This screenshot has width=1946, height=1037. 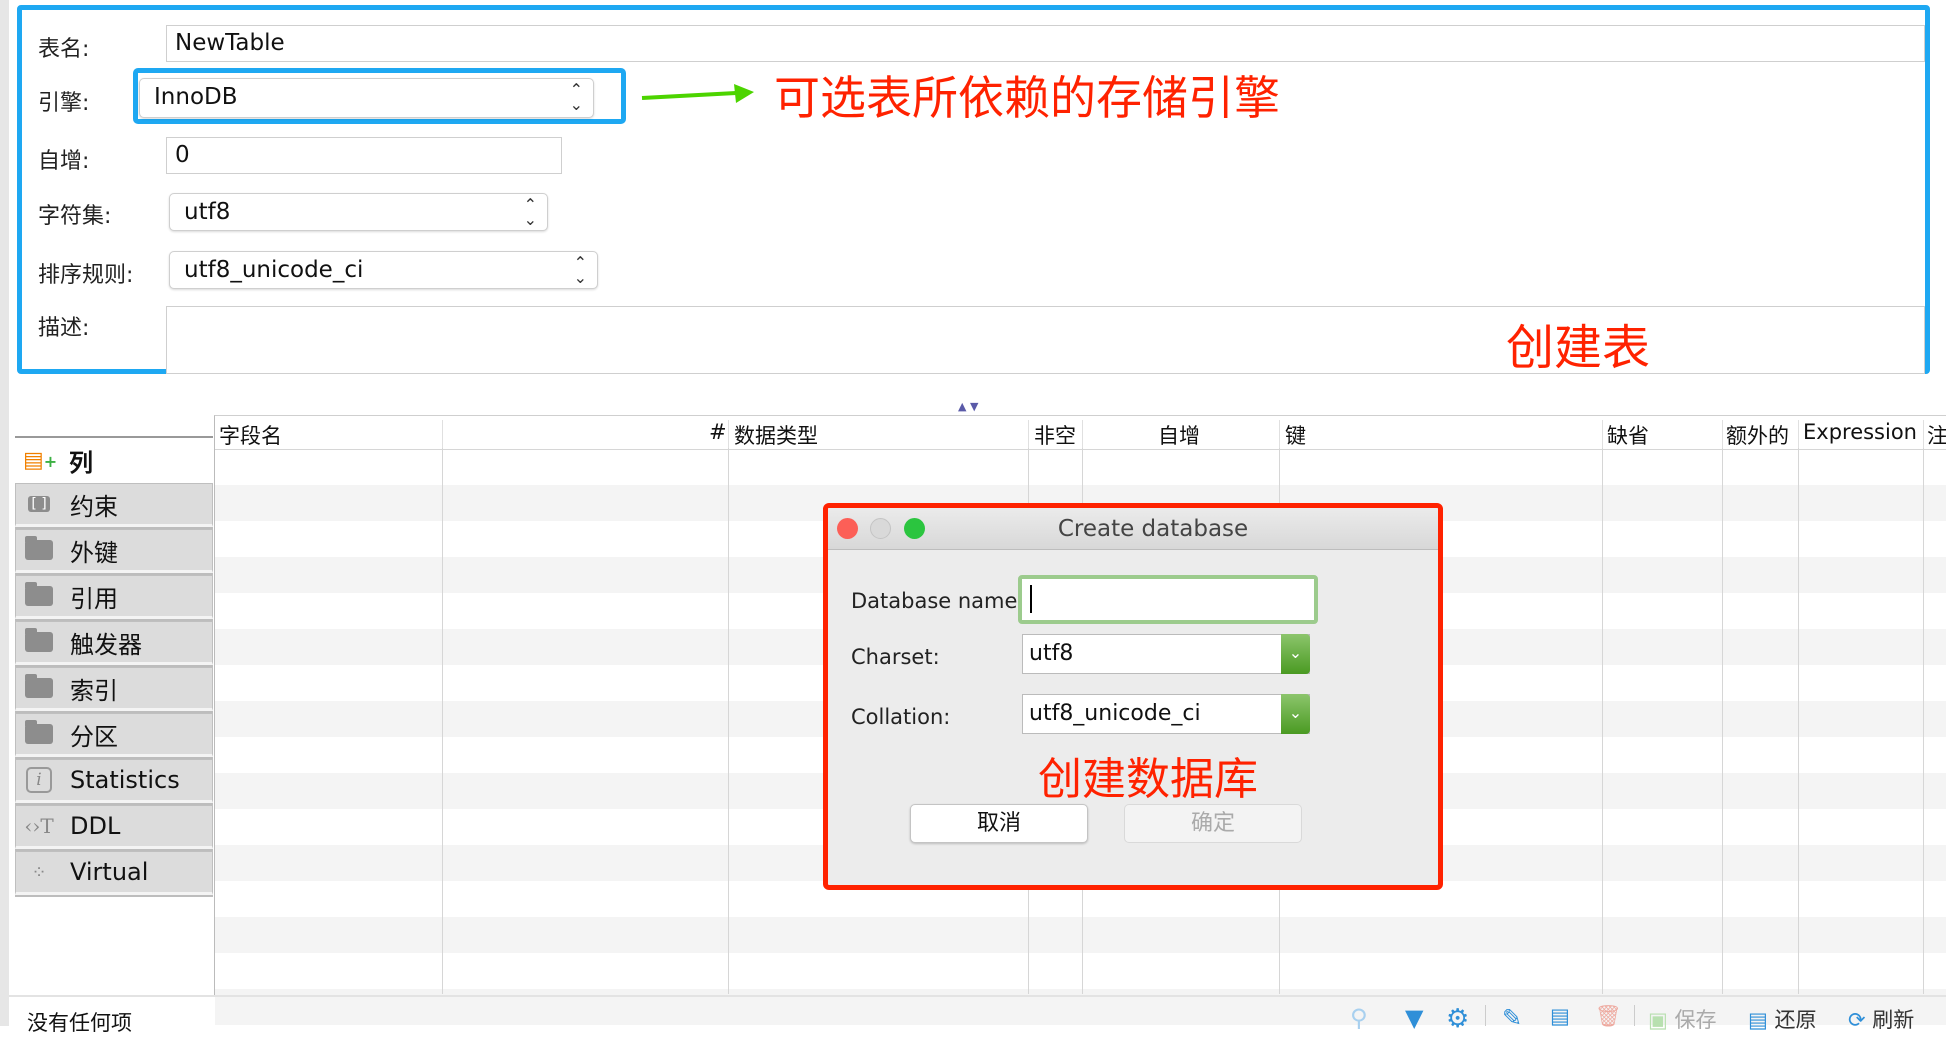 I want to click on constraint-icon: [ ], so click(x=39, y=504).